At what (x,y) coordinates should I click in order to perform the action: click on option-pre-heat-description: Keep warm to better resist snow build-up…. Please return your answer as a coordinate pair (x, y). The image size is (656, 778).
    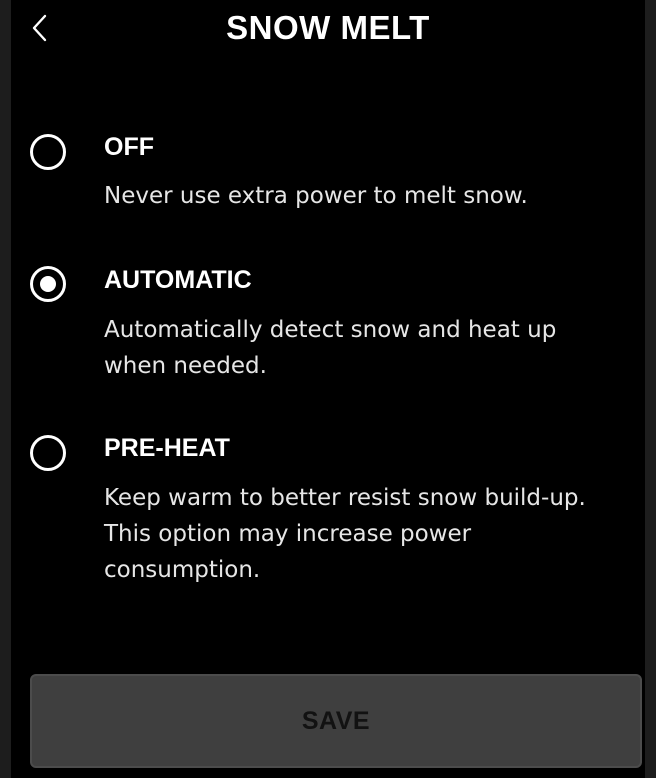
    Looking at the image, I should click on (345, 534).